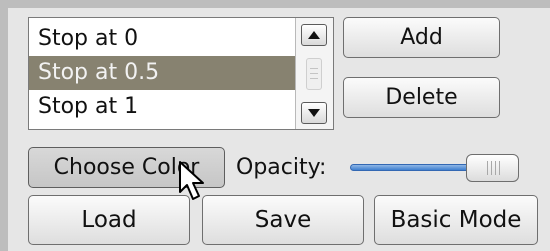  What do you see at coordinates (163, 73) in the screenshot?
I see `list-item-stop-0-5: Stop at 0.5` at bounding box center [163, 73].